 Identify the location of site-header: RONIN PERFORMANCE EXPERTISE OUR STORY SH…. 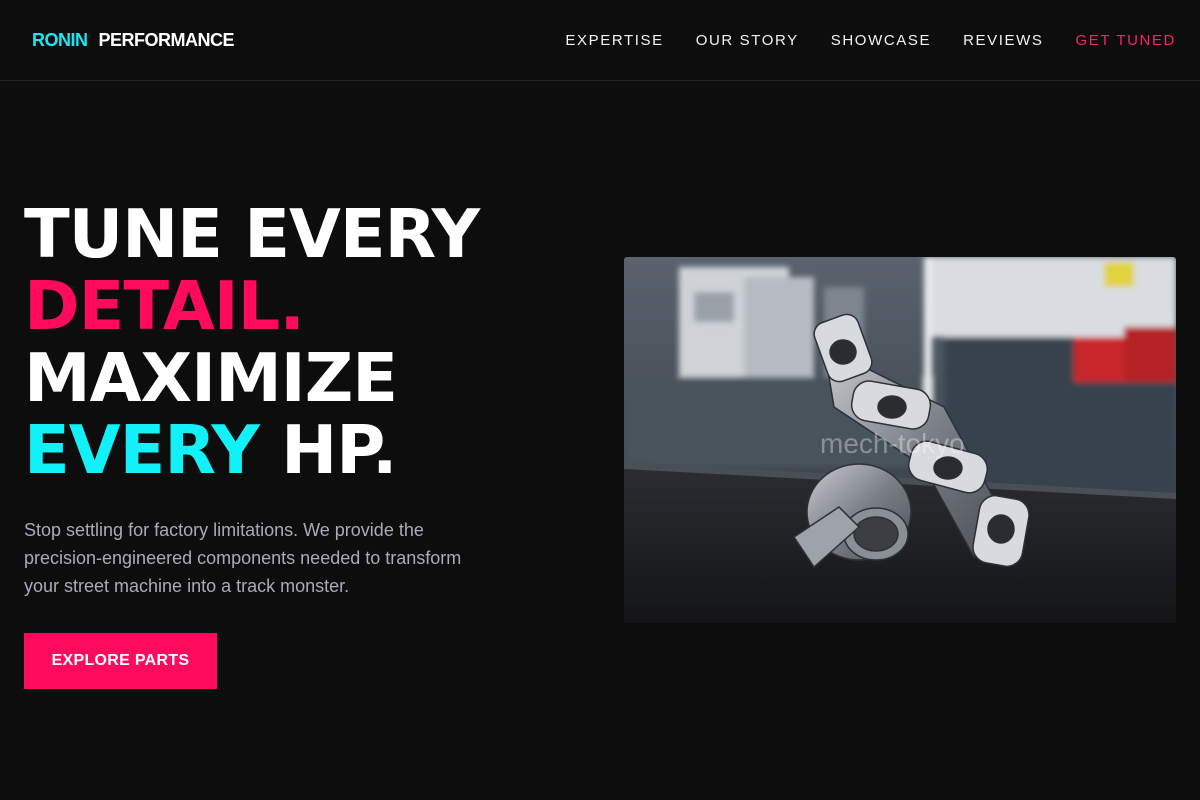
(600, 40).